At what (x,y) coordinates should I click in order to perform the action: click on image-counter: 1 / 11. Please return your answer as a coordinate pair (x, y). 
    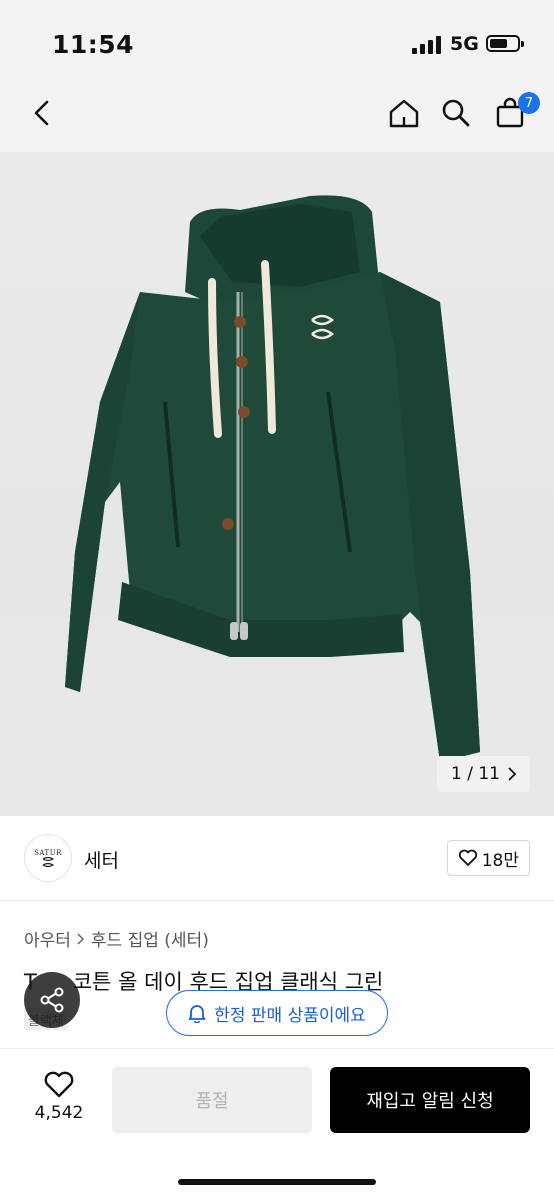
    Looking at the image, I should click on (483, 774).